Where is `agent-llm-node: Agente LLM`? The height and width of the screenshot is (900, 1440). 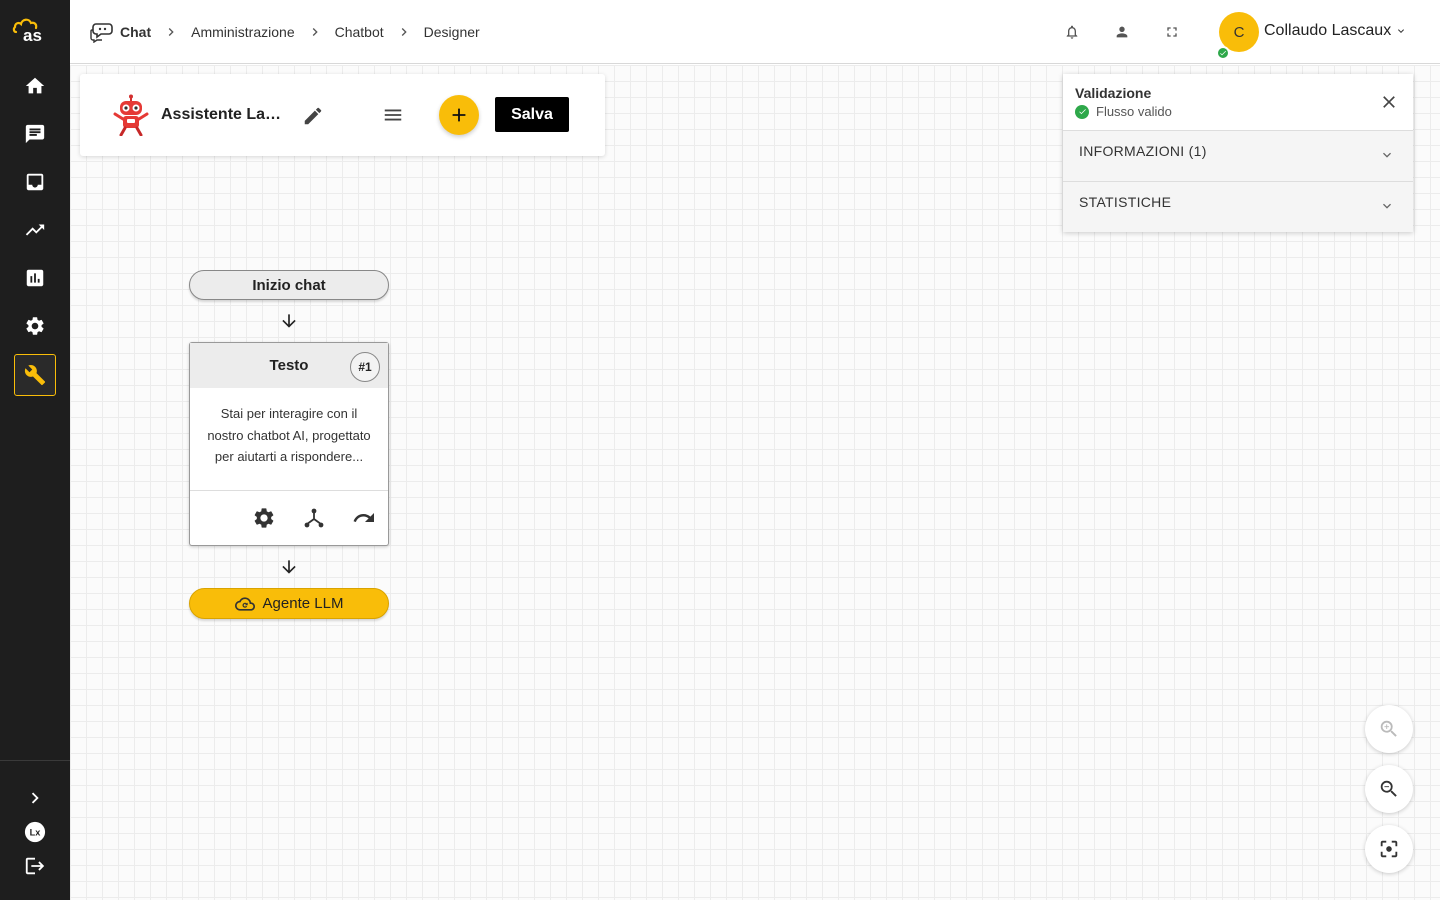
agent-llm-node: Agente LLM is located at coordinates (289, 603).